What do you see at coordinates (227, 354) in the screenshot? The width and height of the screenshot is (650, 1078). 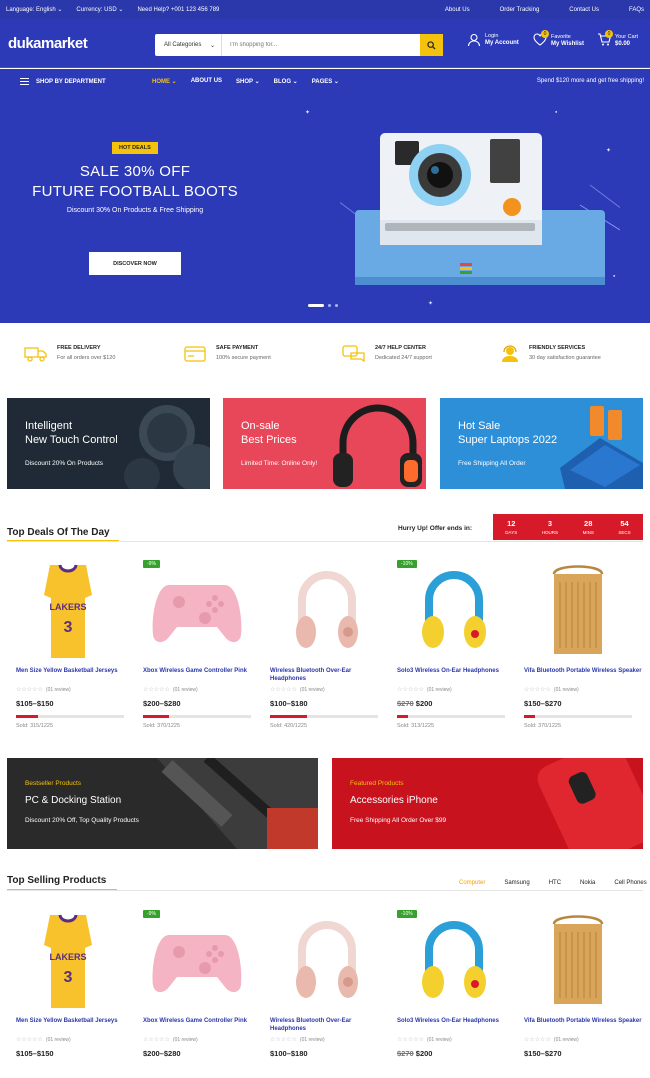 I see `feature-safe-payment: SAFE PAYMENT 100% secure payment` at bounding box center [227, 354].